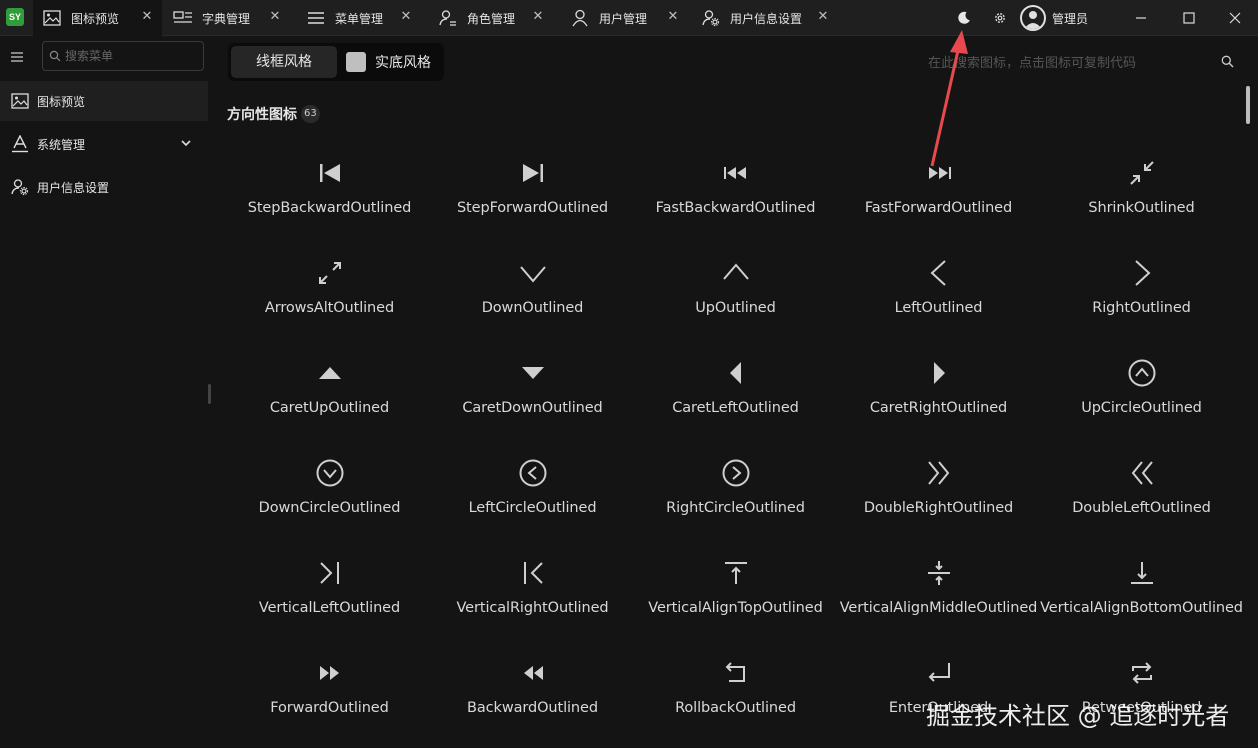 This screenshot has height=748, width=1258. I want to click on icon-card: DownOutlined, so click(532, 290).